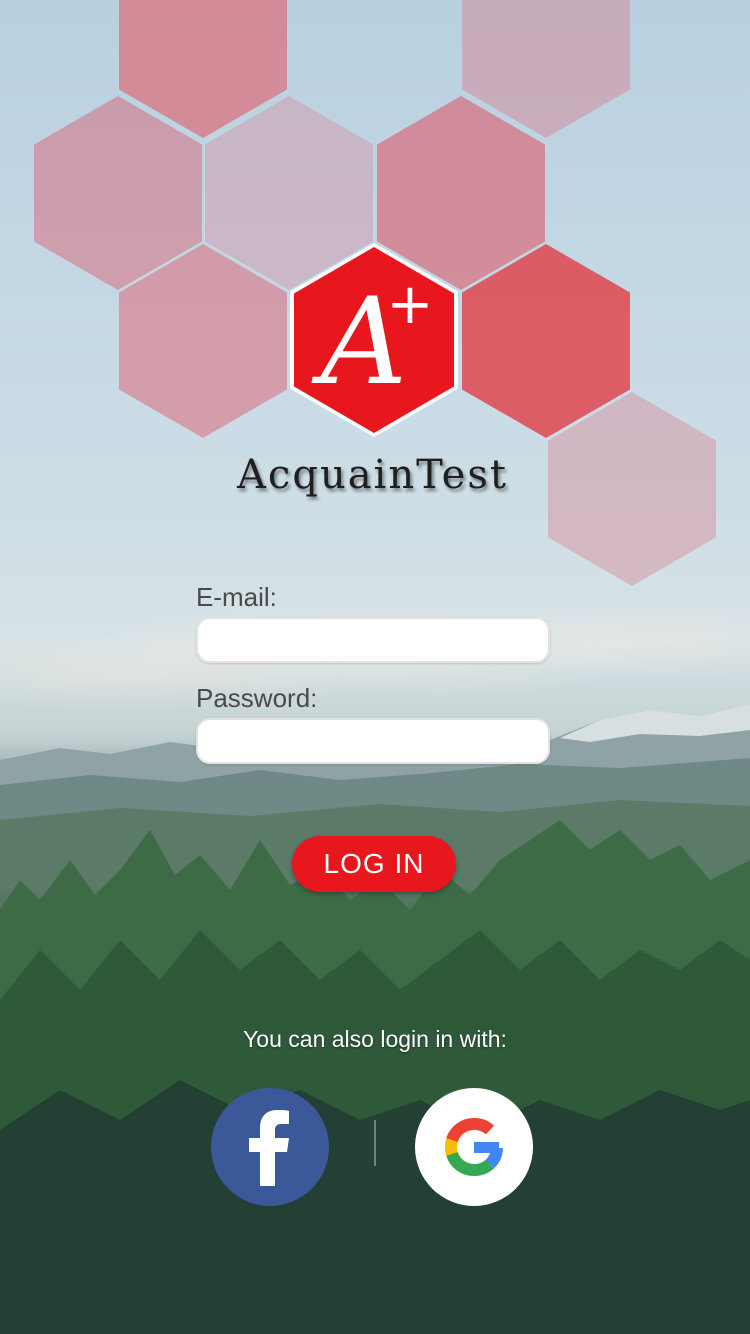  What do you see at coordinates (372, 475) in the screenshot?
I see `app-title: AcquainTest` at bounding box center [372, 475].